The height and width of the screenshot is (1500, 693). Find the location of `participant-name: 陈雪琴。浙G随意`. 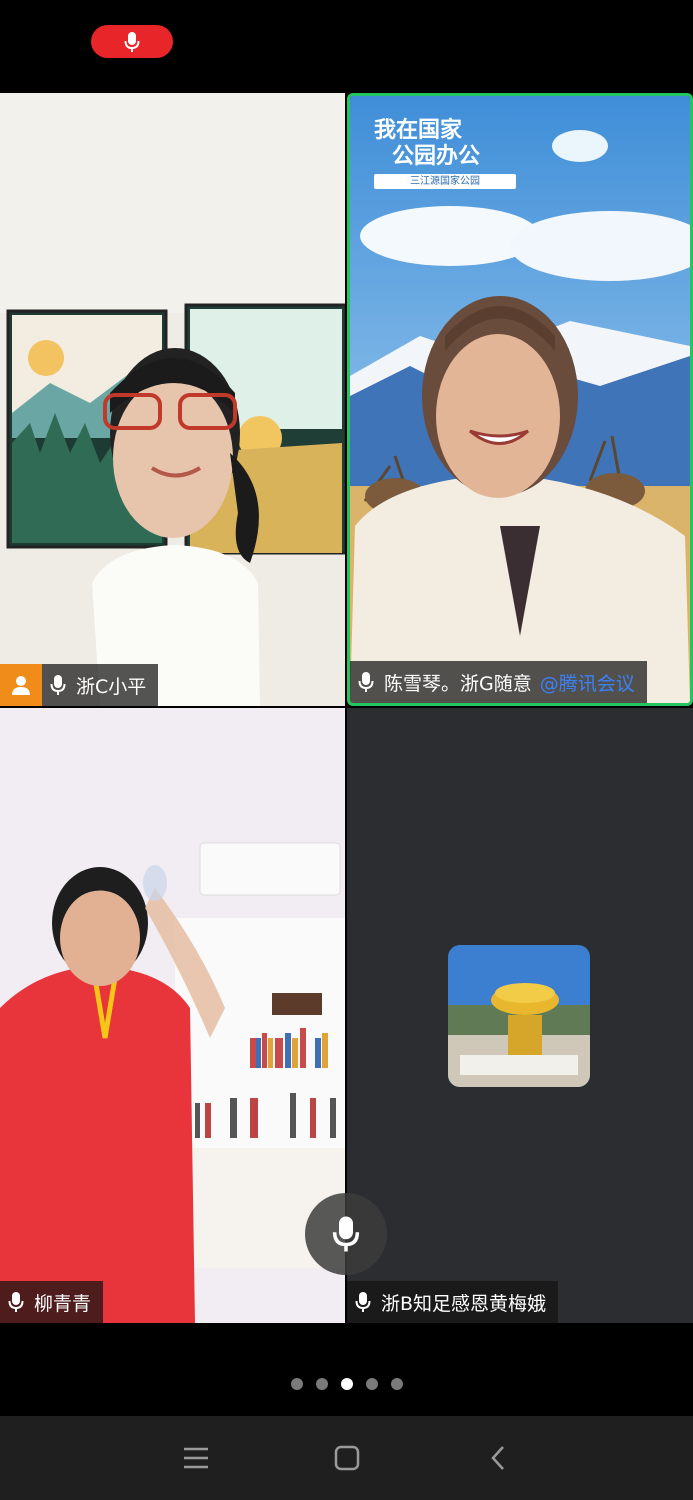

participant-name: 陈雪琴。浙G随意 is located at coordinates (458, 683).